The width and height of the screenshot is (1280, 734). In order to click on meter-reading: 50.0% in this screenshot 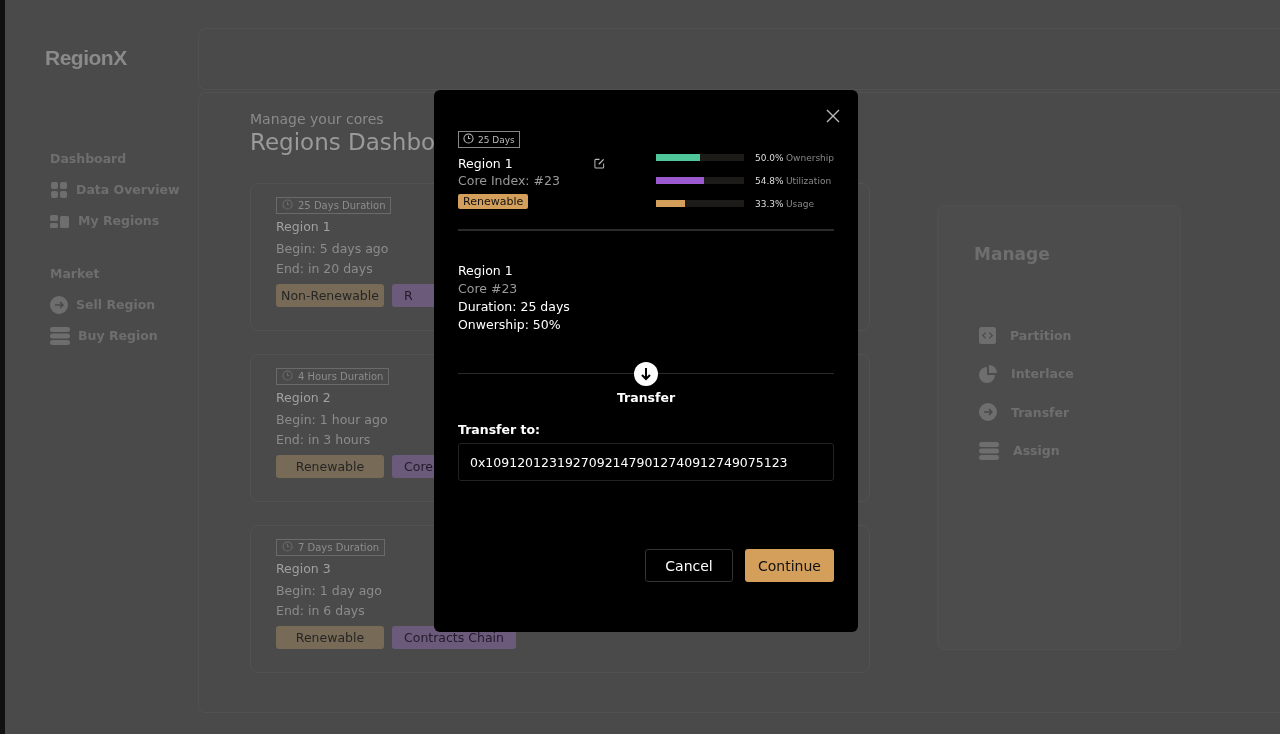, I will do `click(770, 157)`.